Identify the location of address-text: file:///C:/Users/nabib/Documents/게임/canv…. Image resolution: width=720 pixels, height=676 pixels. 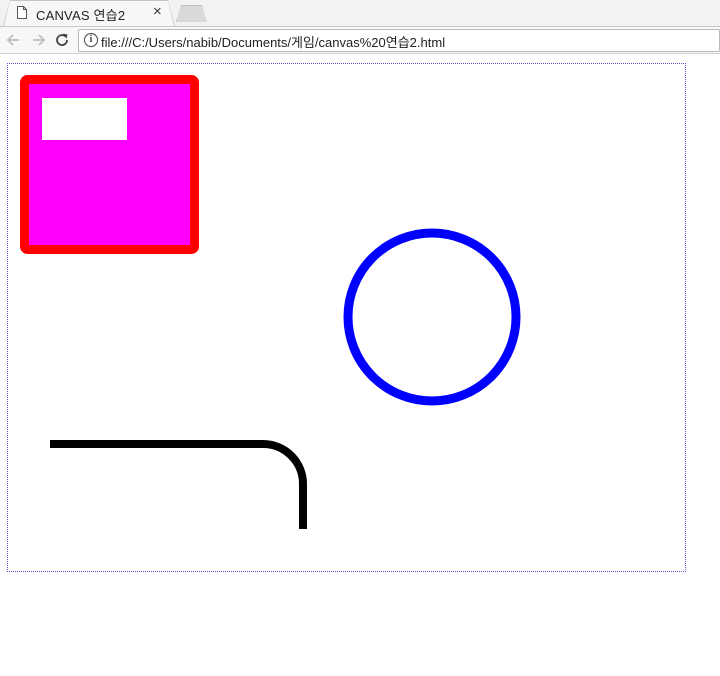
(273, 41).